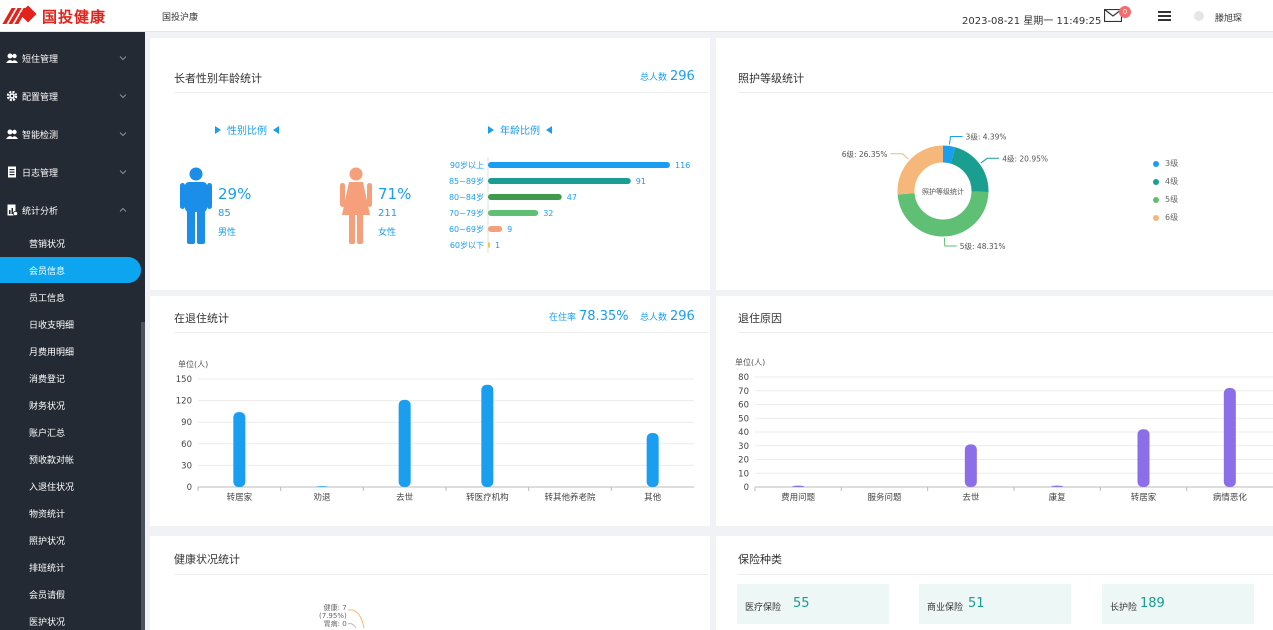  I want to click on sidebar-group-statistics: 统计分析, so click(70, 210).